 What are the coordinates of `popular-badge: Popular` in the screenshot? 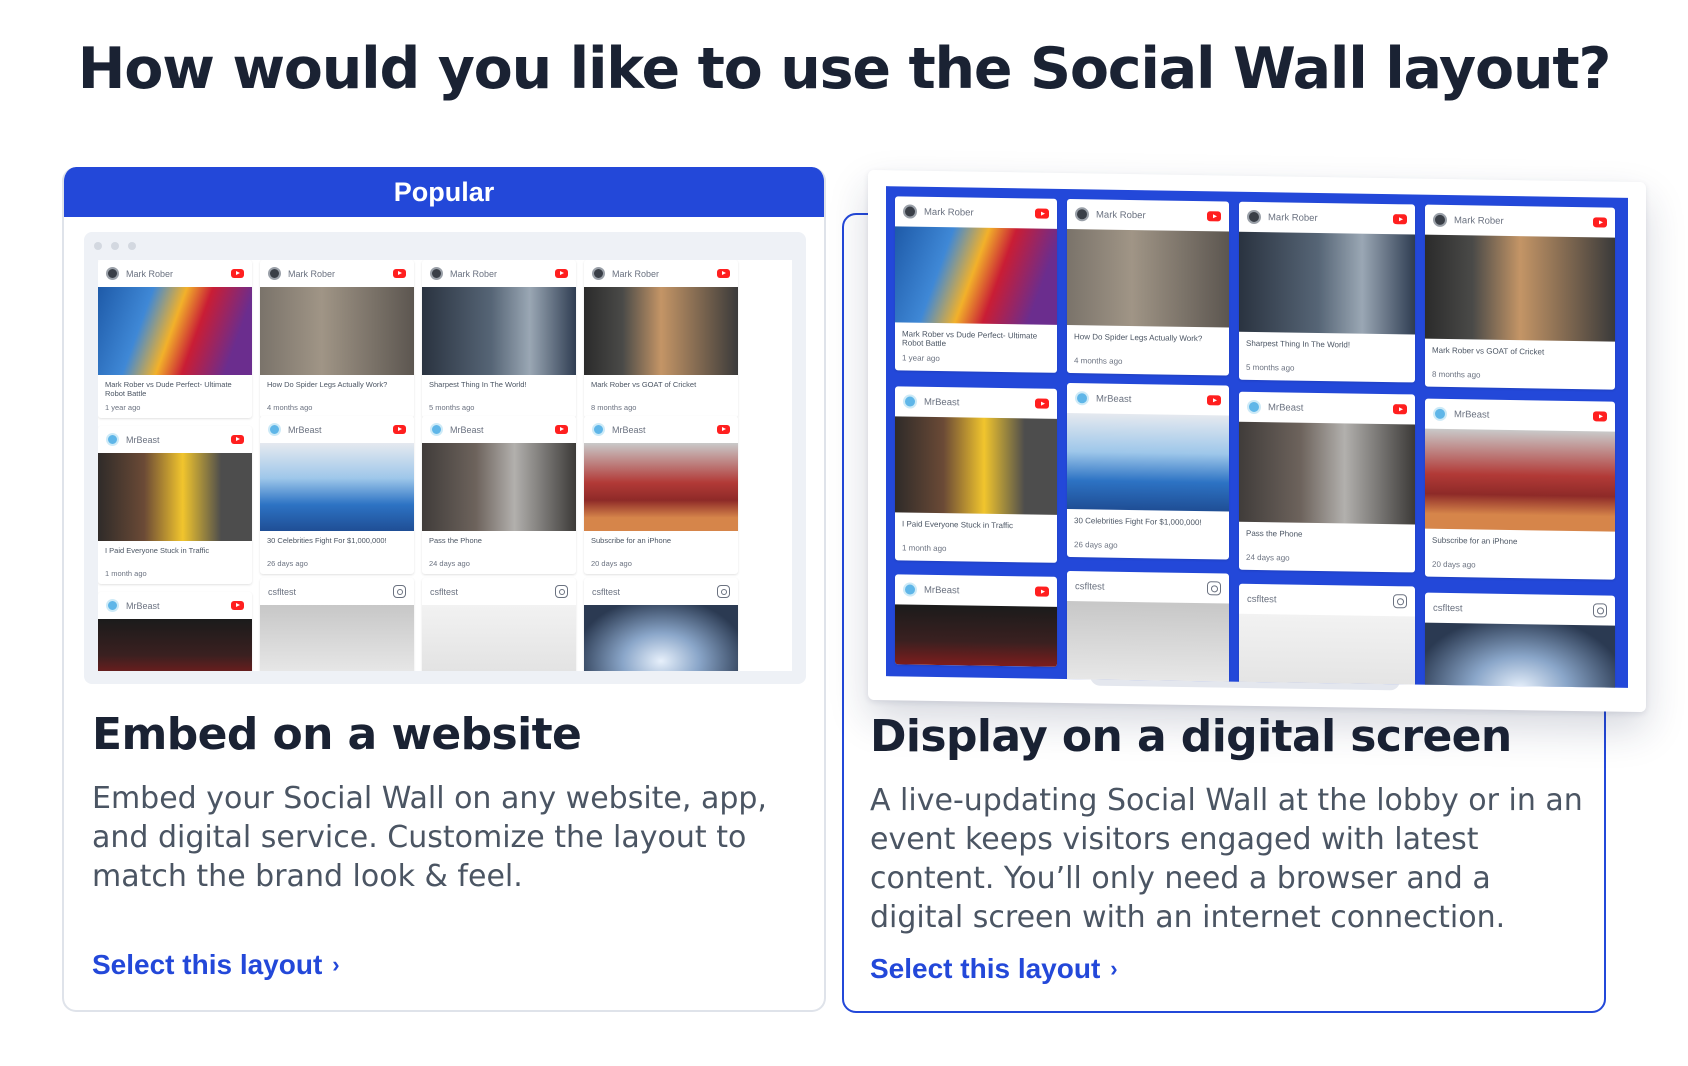 It's located at (444, 192).